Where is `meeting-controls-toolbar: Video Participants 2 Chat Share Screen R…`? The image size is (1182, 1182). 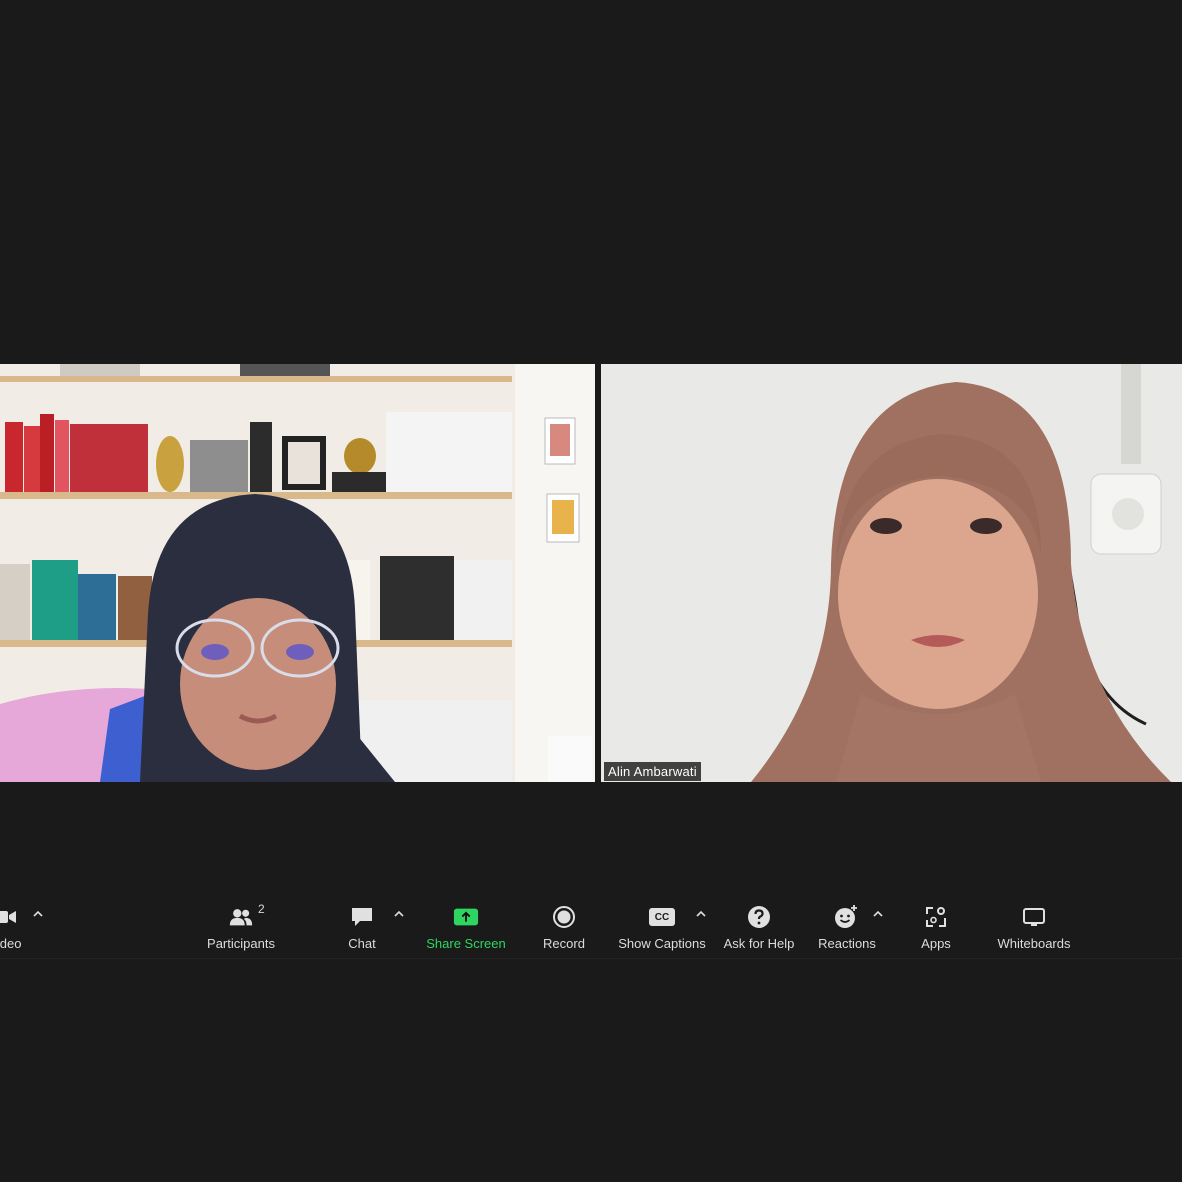 meeting-controls-toolbar: Video Participants 2 Chat Share Screen R… is located at coordinates (591, 927).